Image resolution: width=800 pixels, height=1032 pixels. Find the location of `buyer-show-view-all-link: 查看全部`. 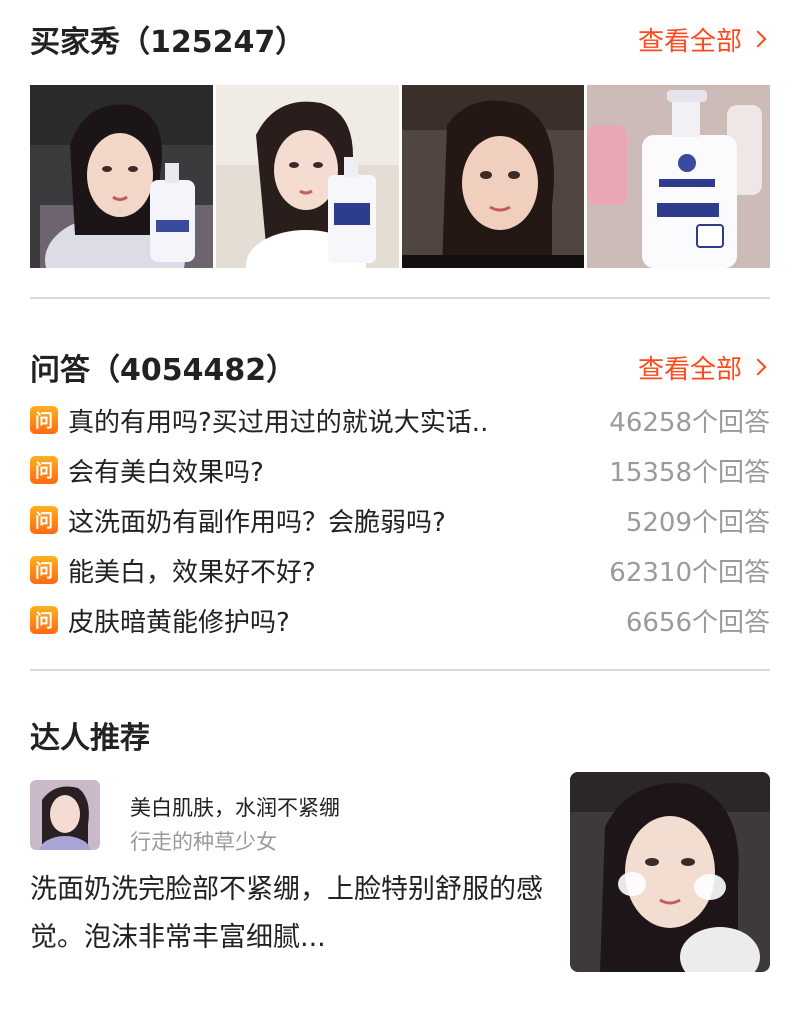

buyer-show-view-all-link: 查看全部 is located at coordinates (704, 39).